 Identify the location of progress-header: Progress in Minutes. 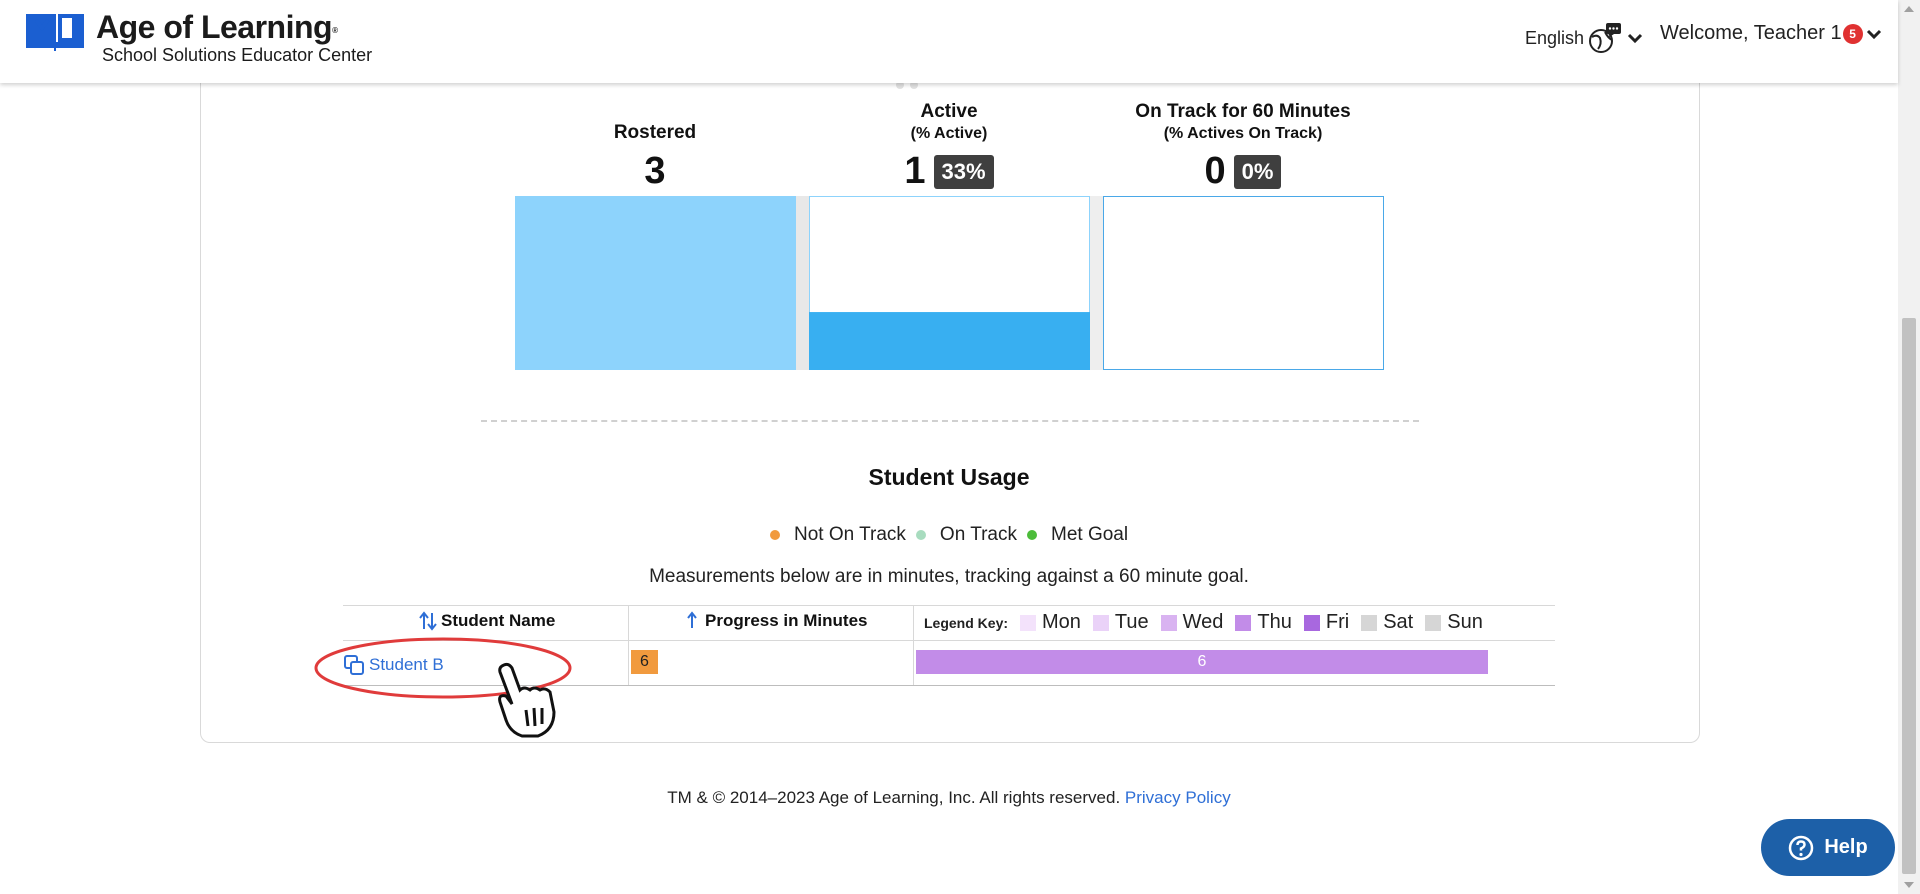
(775, 621).